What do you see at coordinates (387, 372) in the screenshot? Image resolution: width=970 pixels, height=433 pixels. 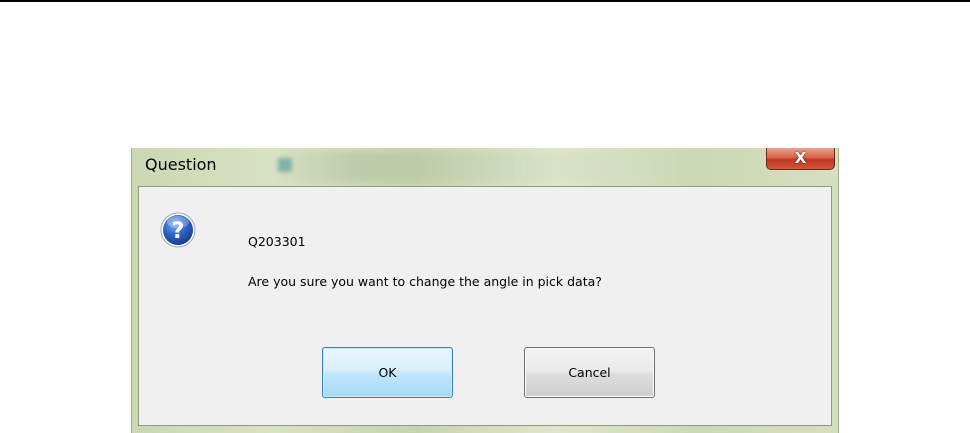 I see `ok-button: OK` at bounding box center [387, 372].